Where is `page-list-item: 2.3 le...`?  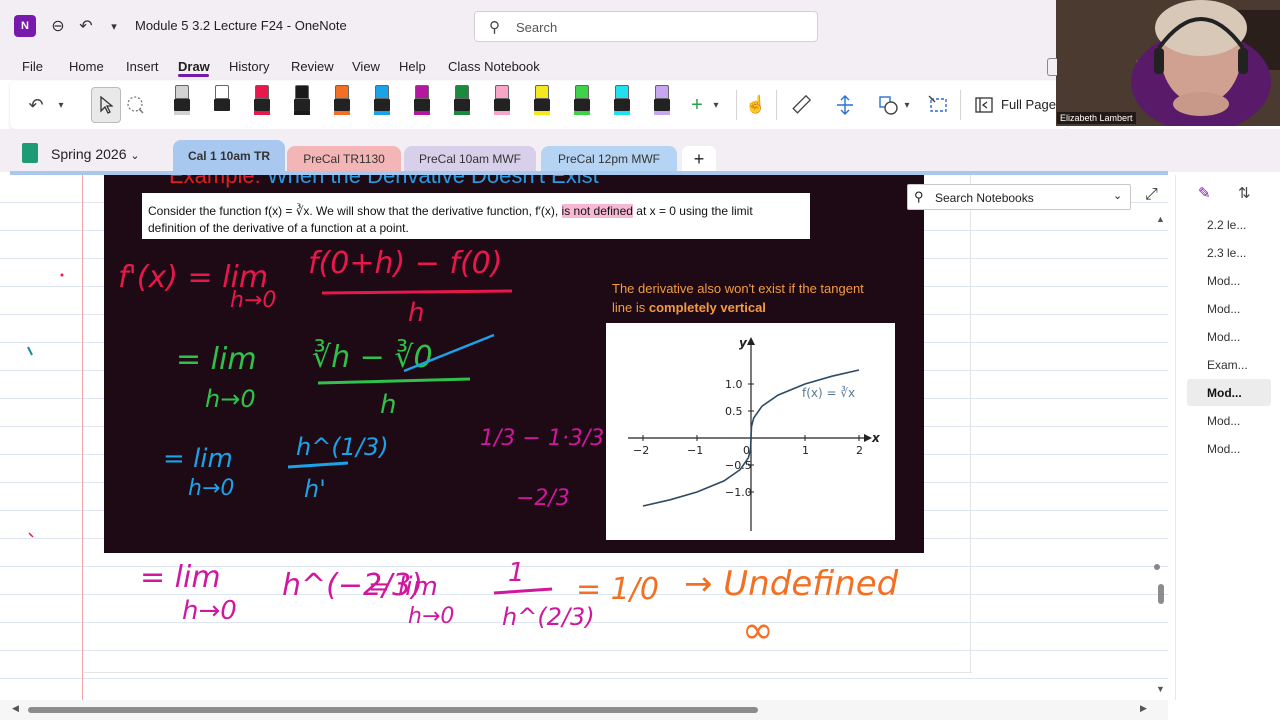 page-list-item: 2.3 le... is located at coordinates (1226, 253).